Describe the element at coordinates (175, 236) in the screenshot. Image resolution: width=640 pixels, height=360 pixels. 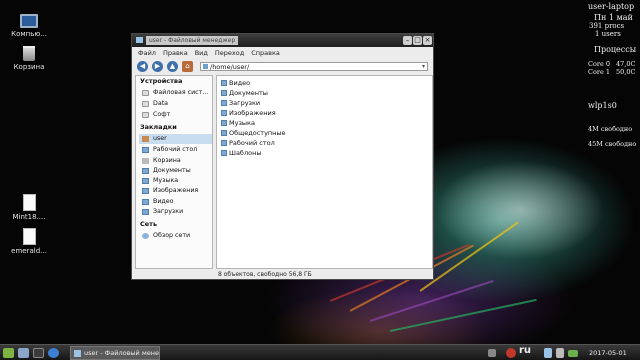
I see `sidebar-item-network: Обзор сети` at that location.